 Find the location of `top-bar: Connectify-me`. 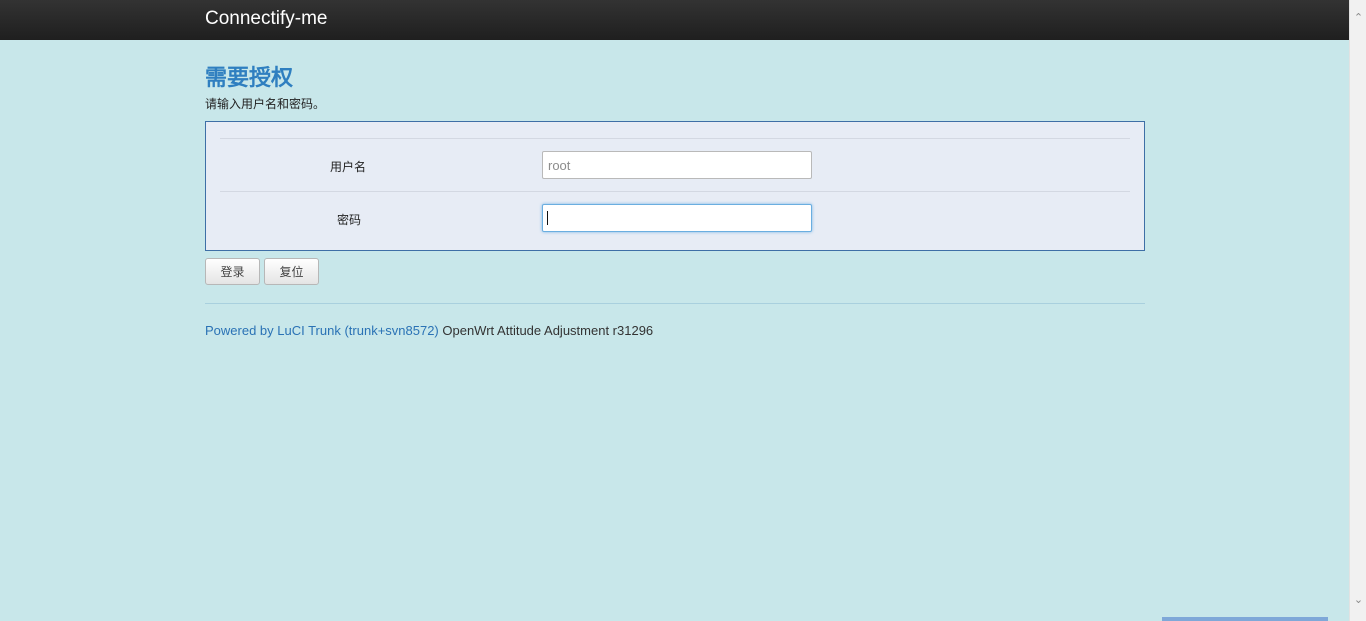

top-bar: Connectify-me is located at coordinates (674, 20).